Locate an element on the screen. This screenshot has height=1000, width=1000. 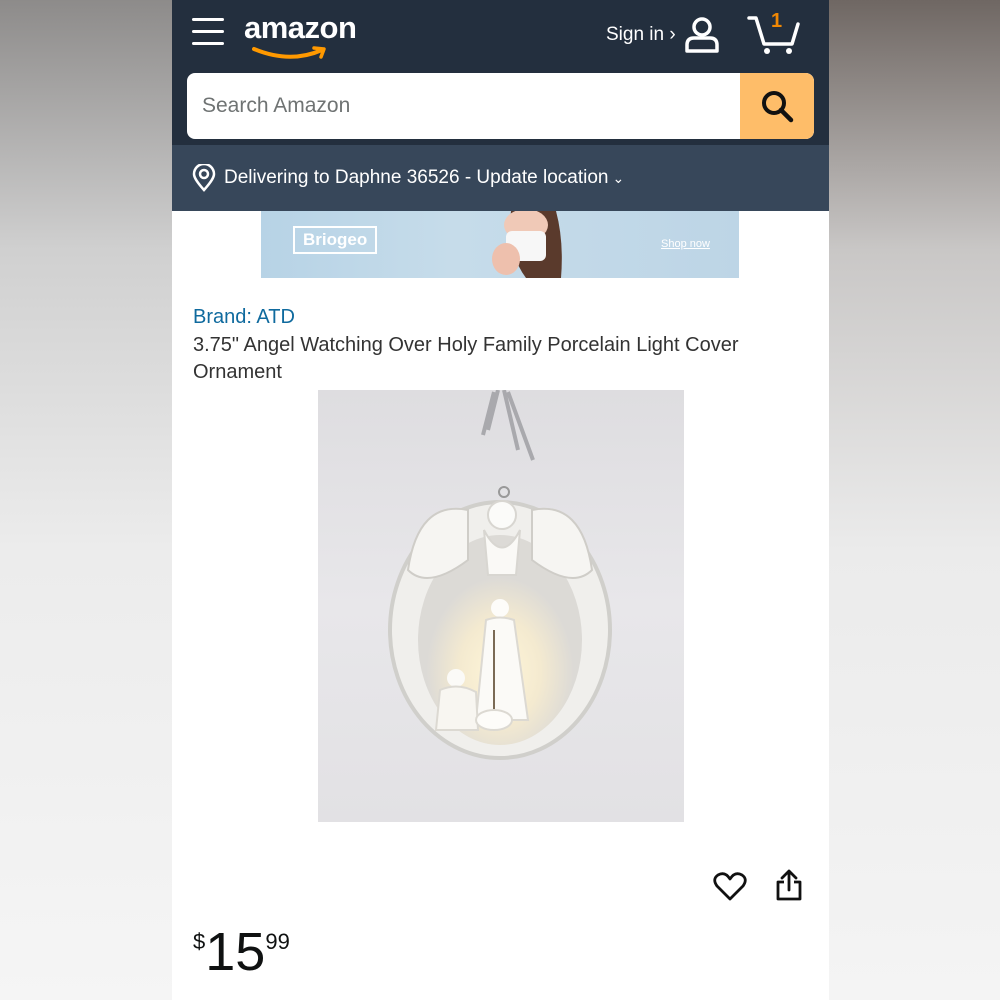
search-button is located at coordinates (777, 106).